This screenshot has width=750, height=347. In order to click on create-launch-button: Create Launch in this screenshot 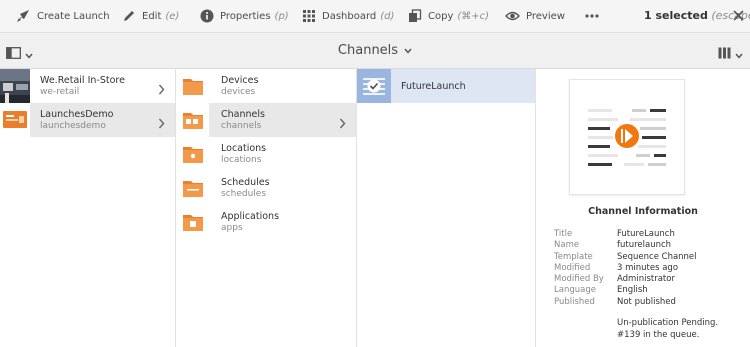, I will do `click(62, 16)`.